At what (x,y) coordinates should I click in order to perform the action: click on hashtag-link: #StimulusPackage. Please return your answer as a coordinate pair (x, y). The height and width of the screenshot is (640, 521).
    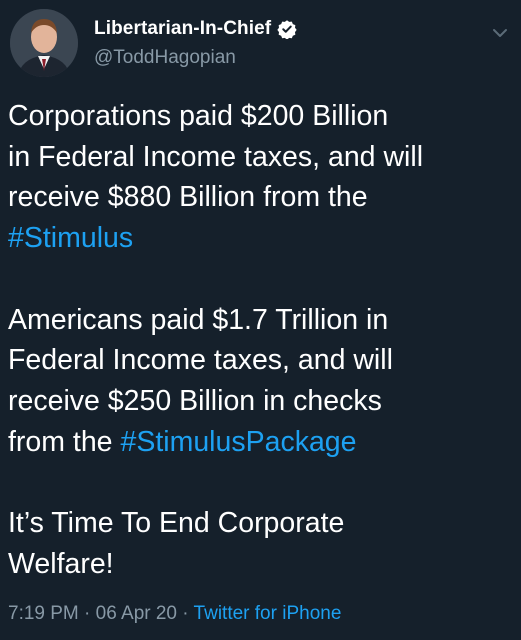
    Looking at the image, I should click on (238, 442).